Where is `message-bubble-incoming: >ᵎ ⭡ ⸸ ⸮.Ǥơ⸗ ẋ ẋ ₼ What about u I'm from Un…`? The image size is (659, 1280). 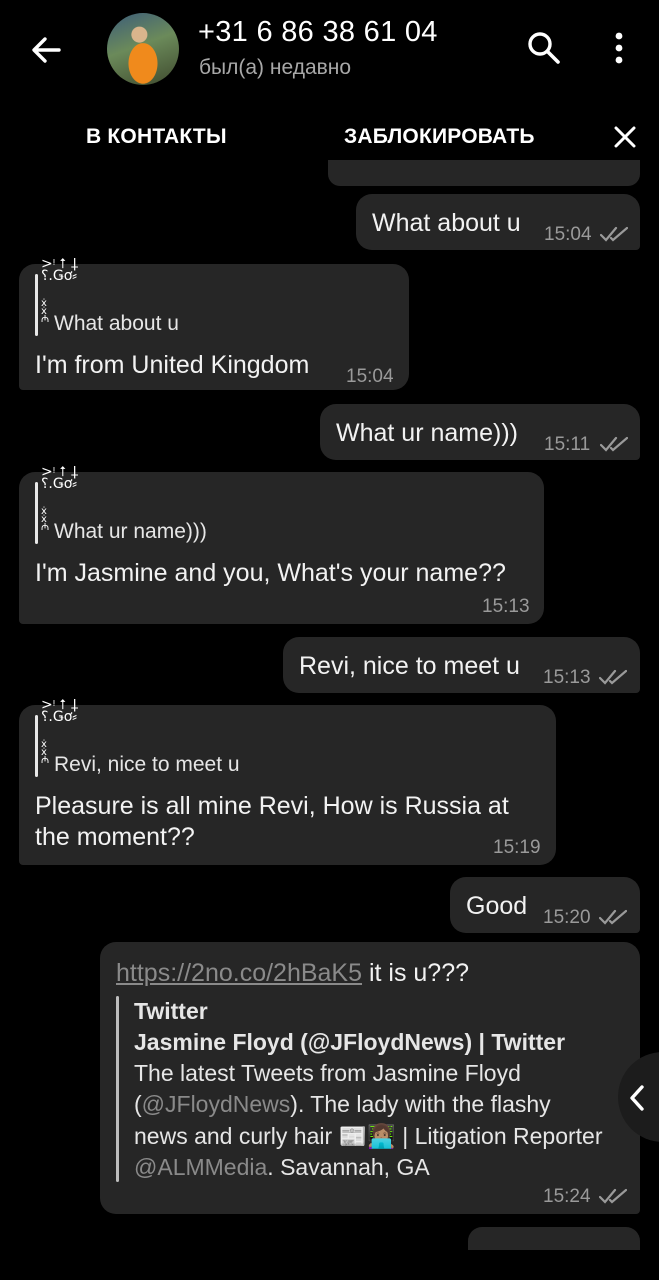 message-bubble-incoming: >ᵎ ⭡ ⸸ ⸮.Ǥơ⸗ ẋ ẋ ₼ What about u I'm from Un… is located at coordinates (214, 323).